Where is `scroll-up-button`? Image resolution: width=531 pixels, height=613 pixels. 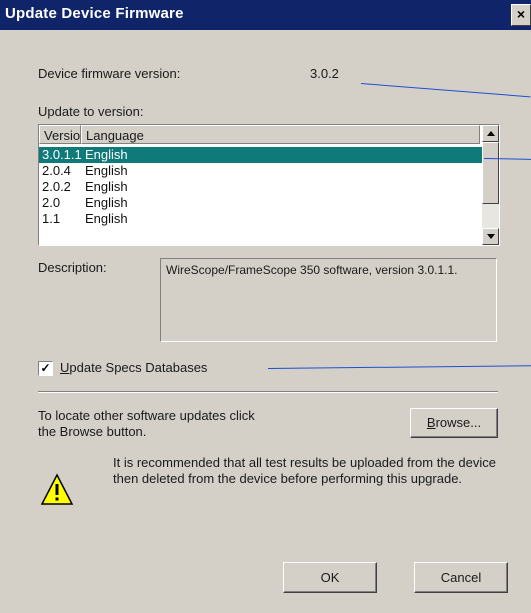 scroll-up-button is located at coordinates (490, 133).